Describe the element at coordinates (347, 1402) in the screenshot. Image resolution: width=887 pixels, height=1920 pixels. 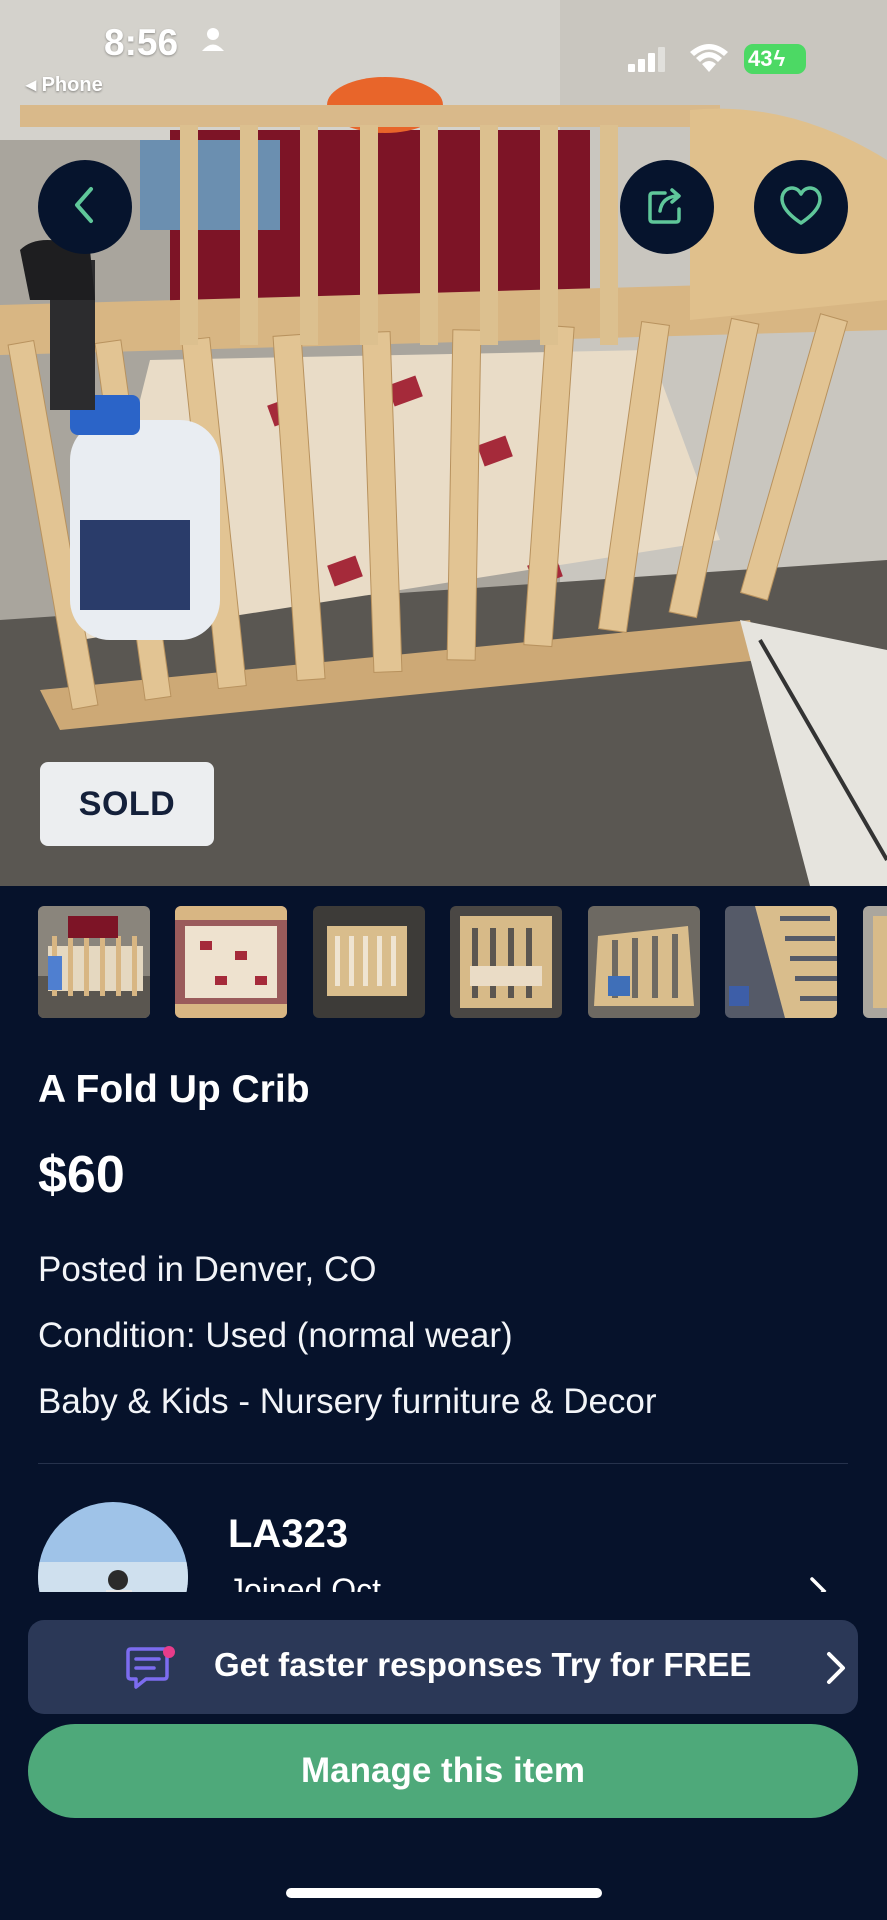
I see `listing-category: Baby & Kids - Nursery furniture & Decor` at that location.